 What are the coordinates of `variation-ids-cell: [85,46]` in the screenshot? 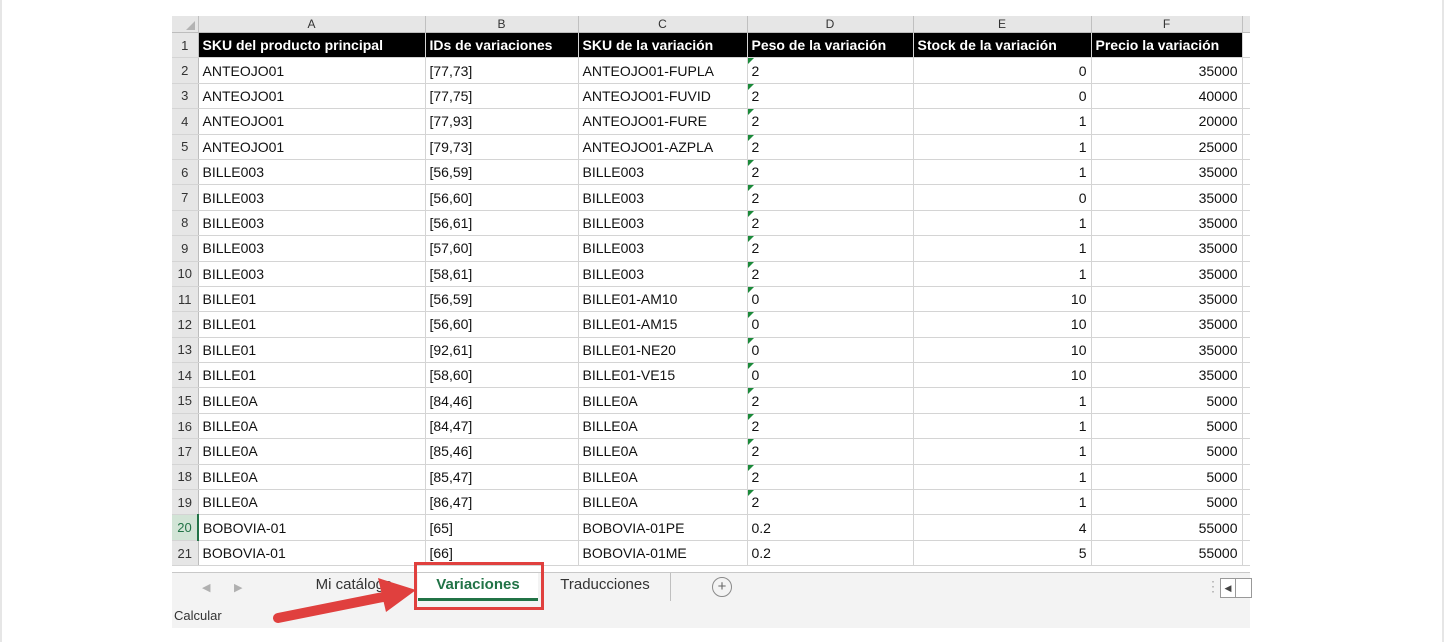 It's located at (502, 451).